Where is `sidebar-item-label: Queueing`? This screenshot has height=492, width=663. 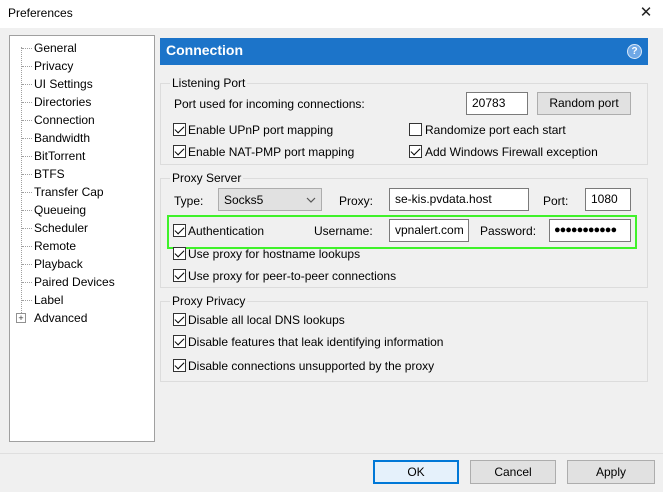 sidebar-item-label: Queueing is located at coordinates (60, 210).